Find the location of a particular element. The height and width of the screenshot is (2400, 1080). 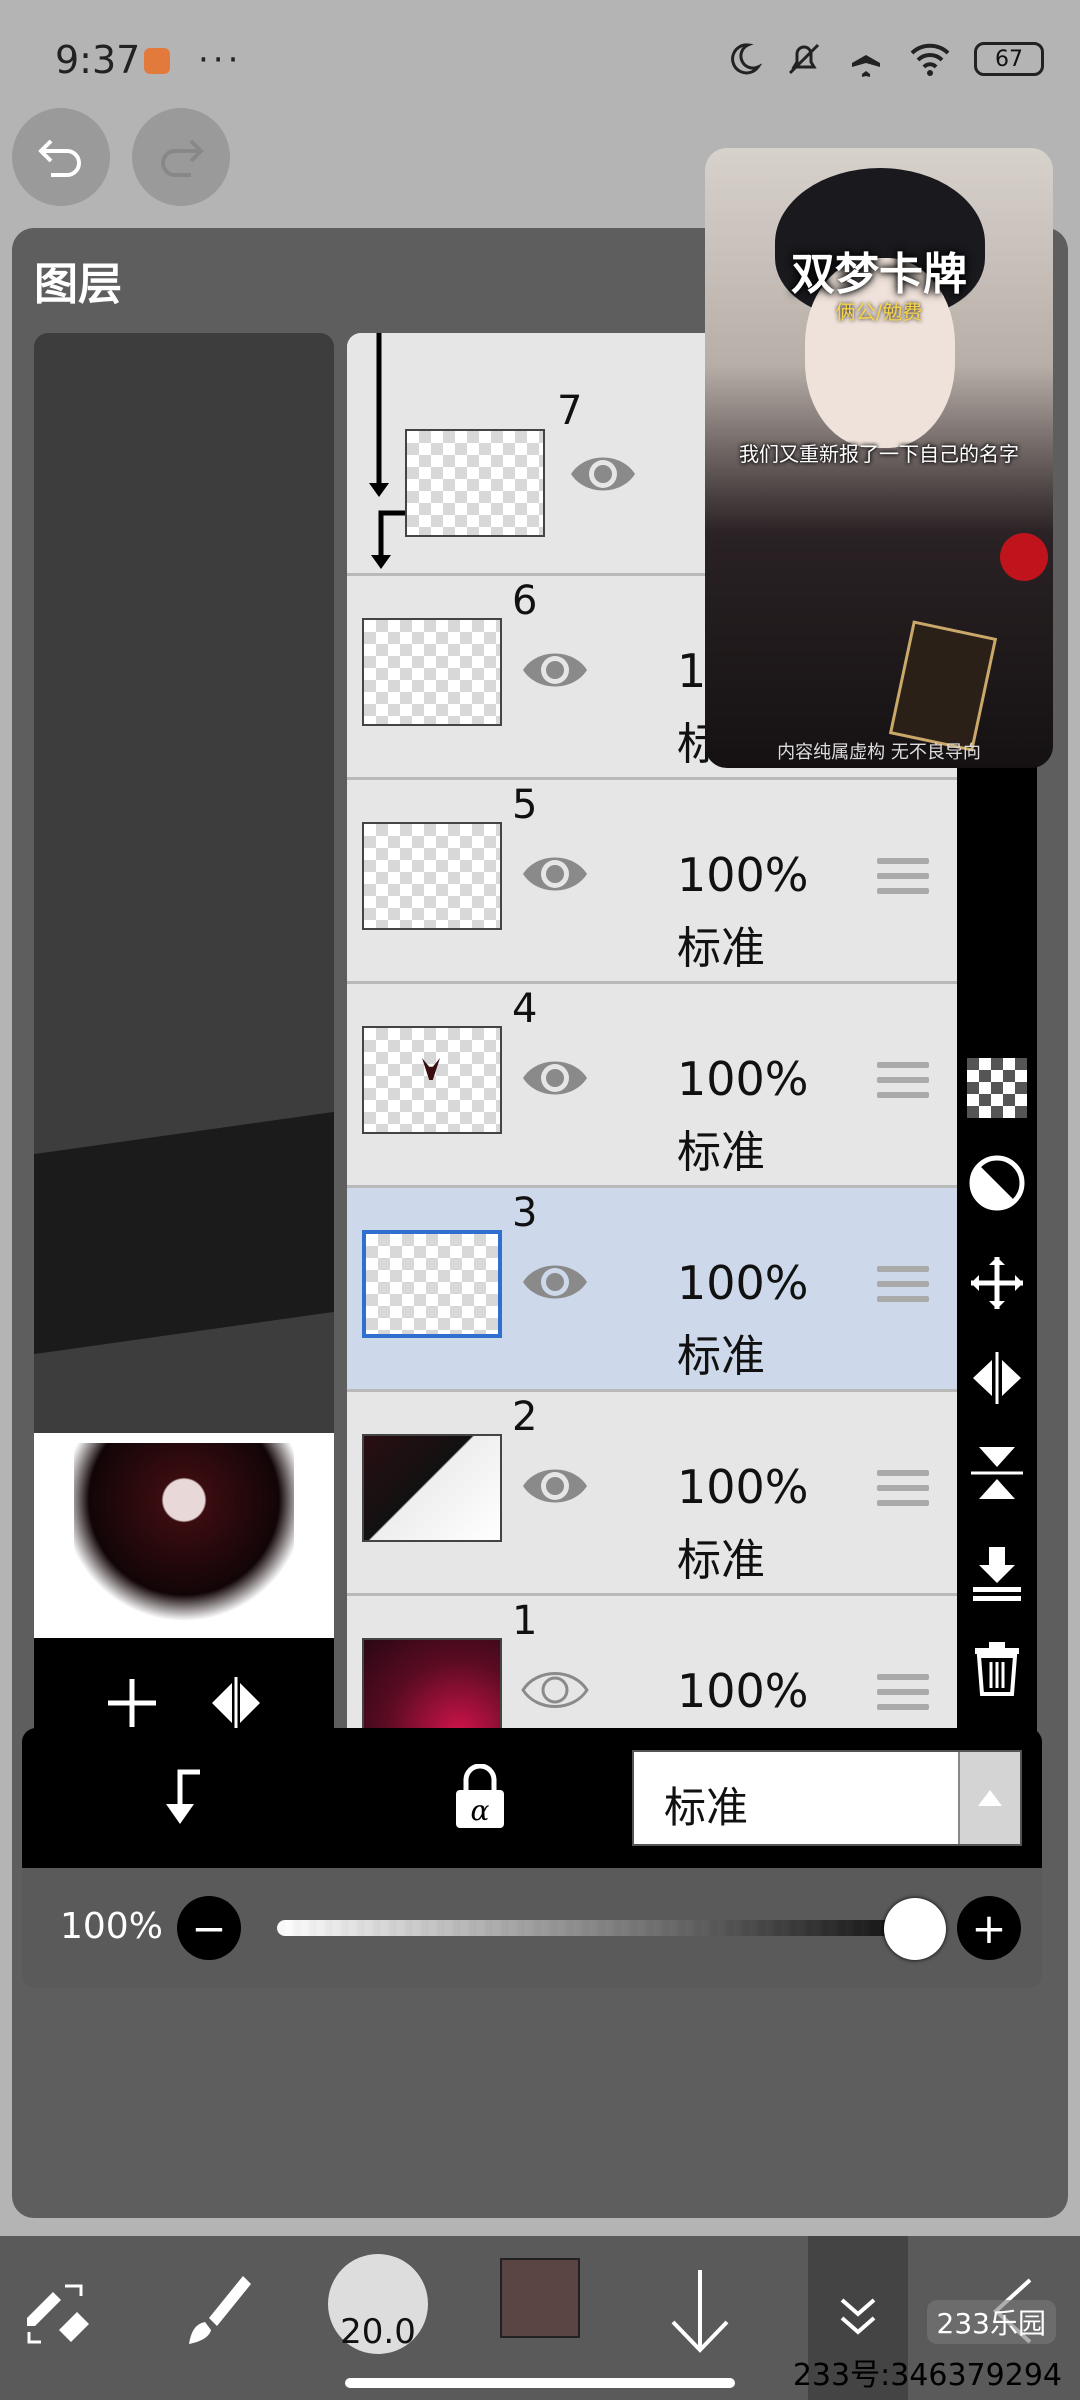

layer-number: 3 is located at coordinates (525, 1213).